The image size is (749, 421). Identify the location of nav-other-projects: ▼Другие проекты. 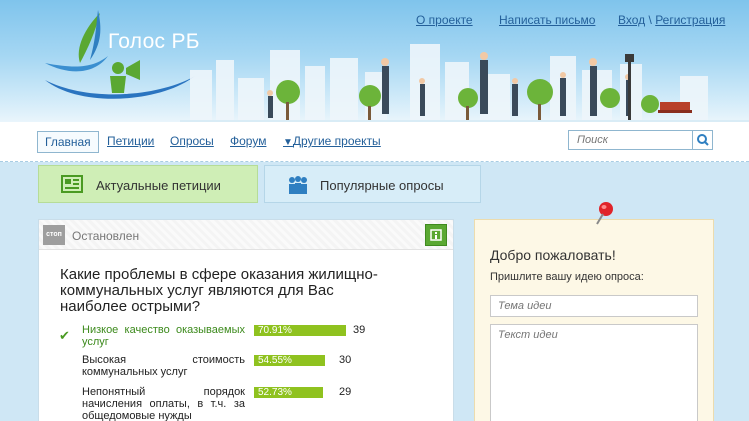
(332, 142).